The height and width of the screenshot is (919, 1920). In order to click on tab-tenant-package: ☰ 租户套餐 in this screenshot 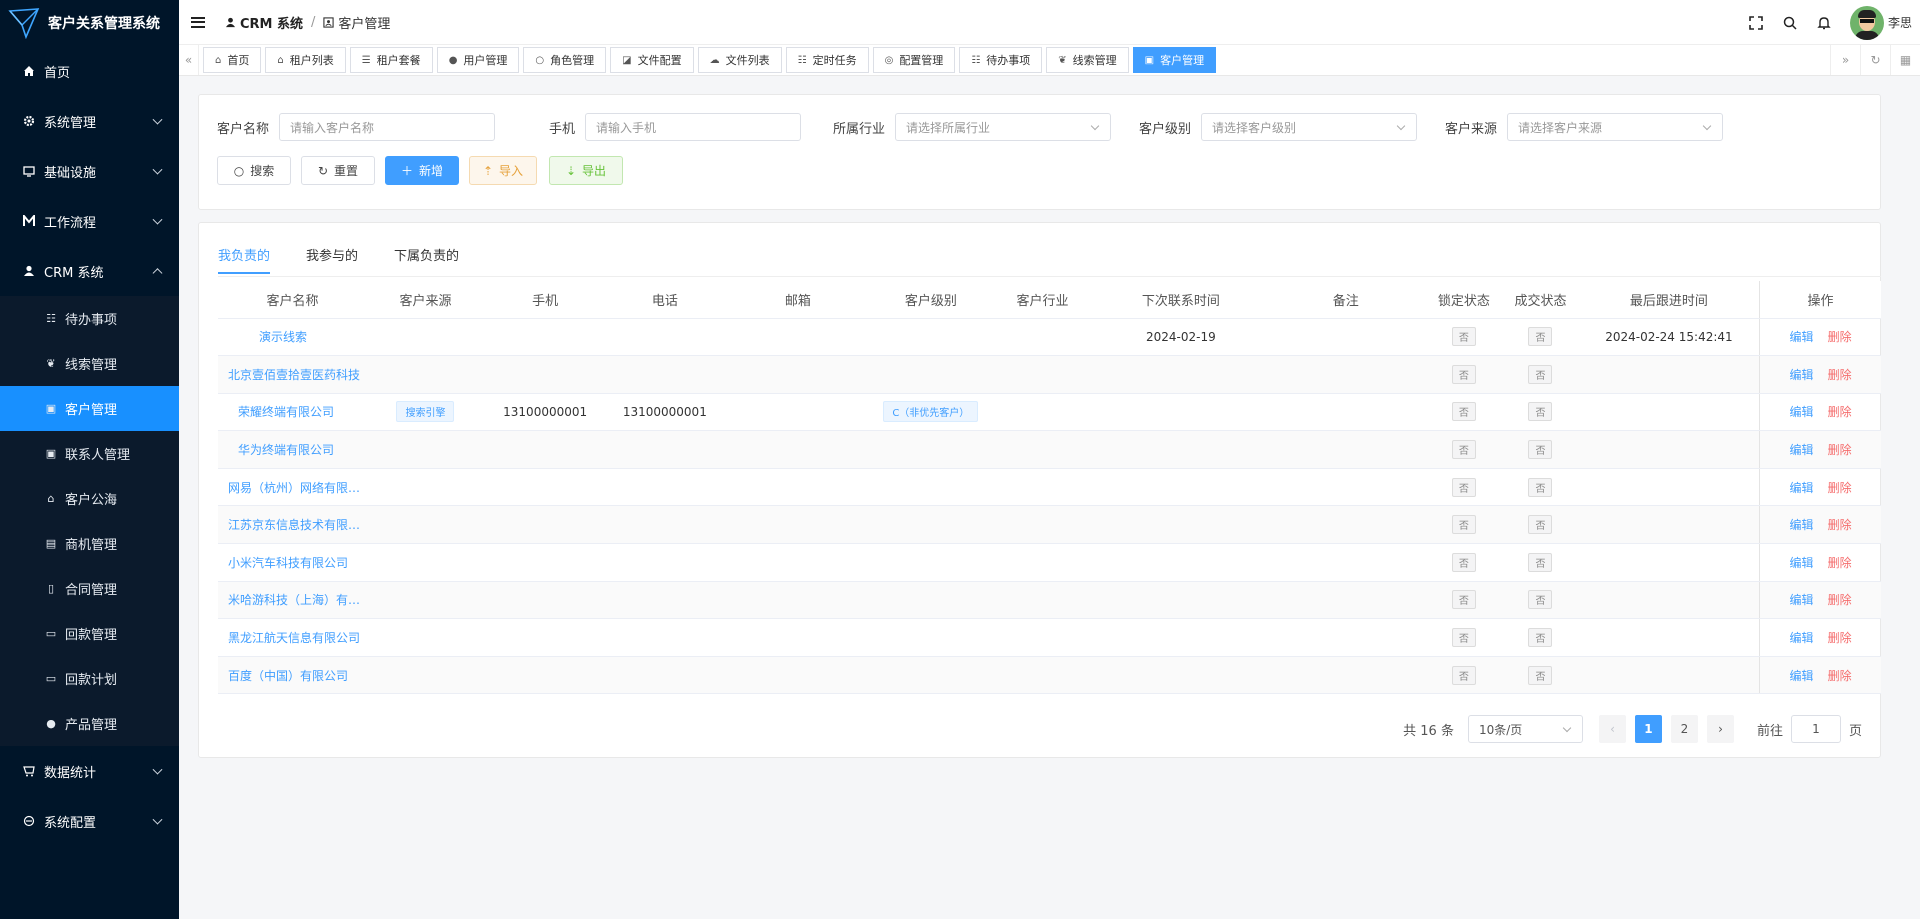, I will do `click(391, 60)`.